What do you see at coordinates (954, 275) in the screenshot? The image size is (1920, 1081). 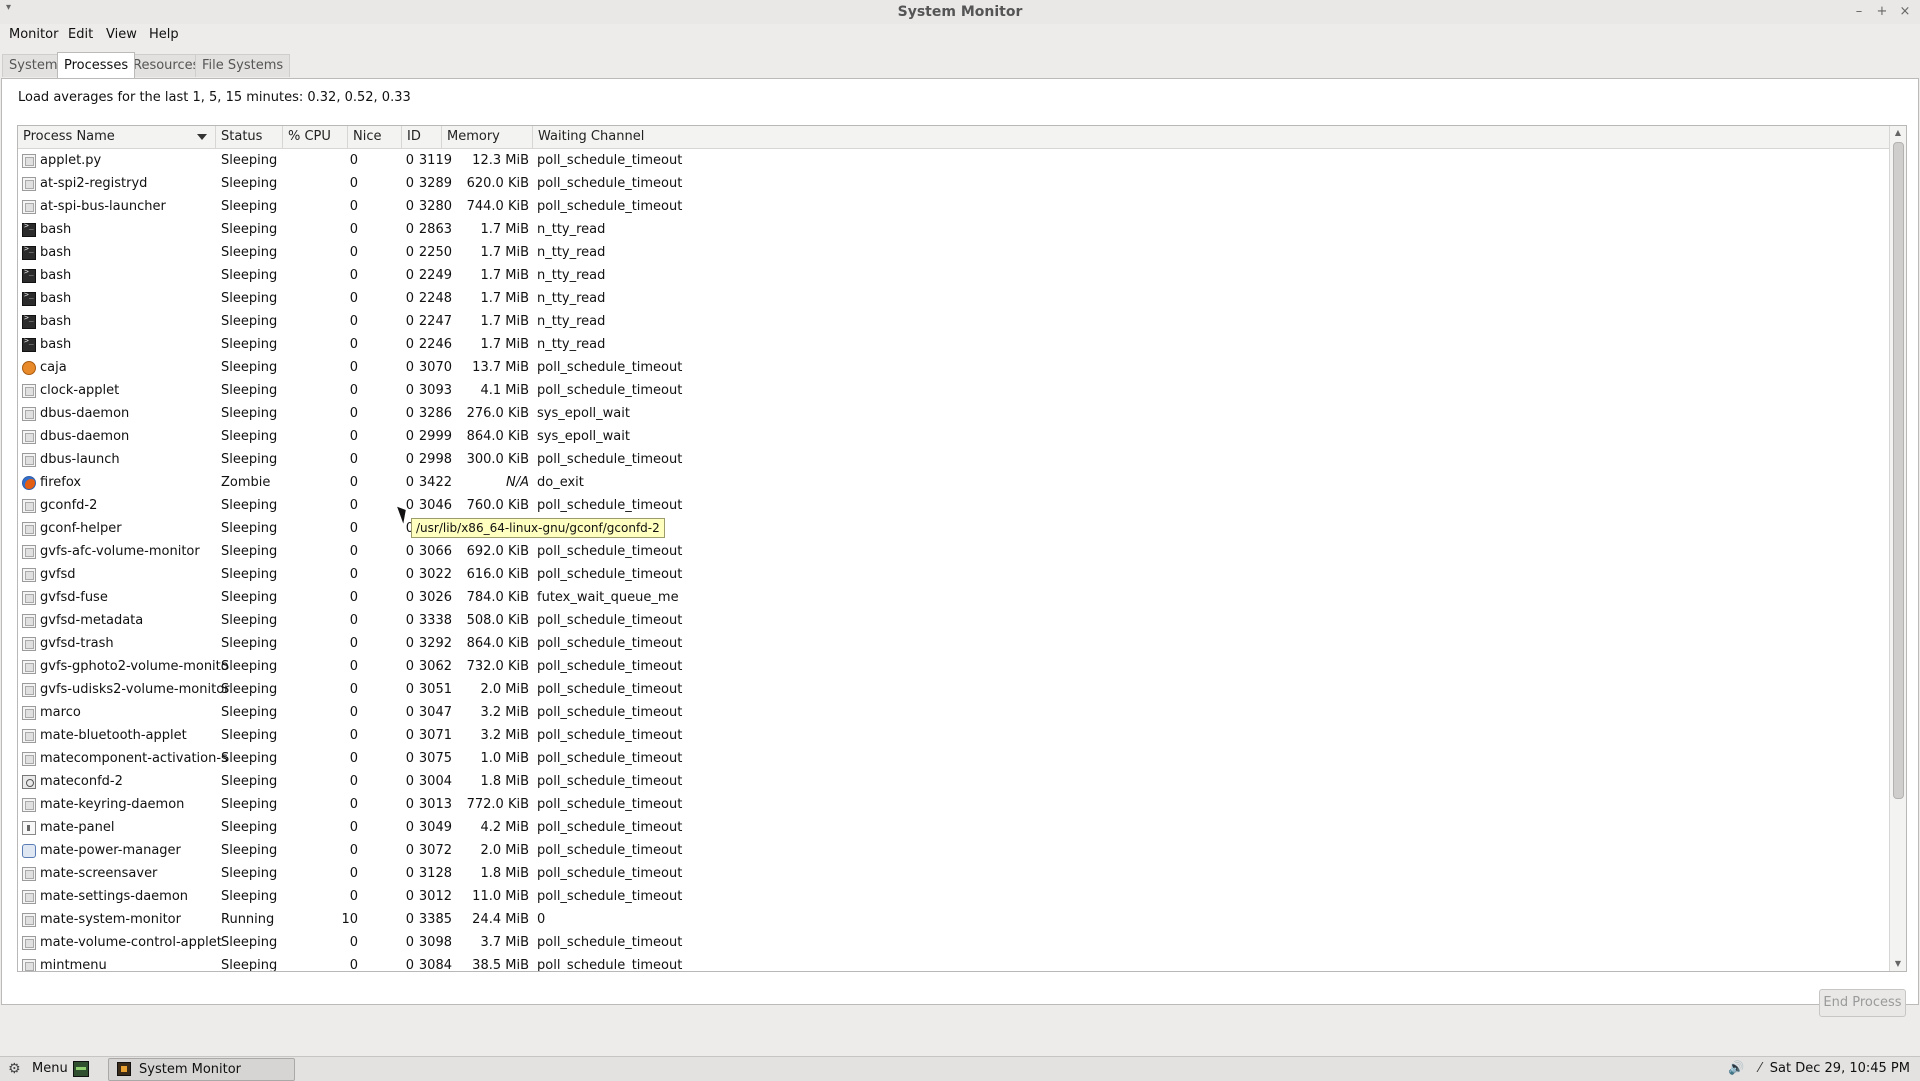 I see `table-row: bashSleeping0022491.7 MiBn_tty_read` at bounding box center [954, 275].